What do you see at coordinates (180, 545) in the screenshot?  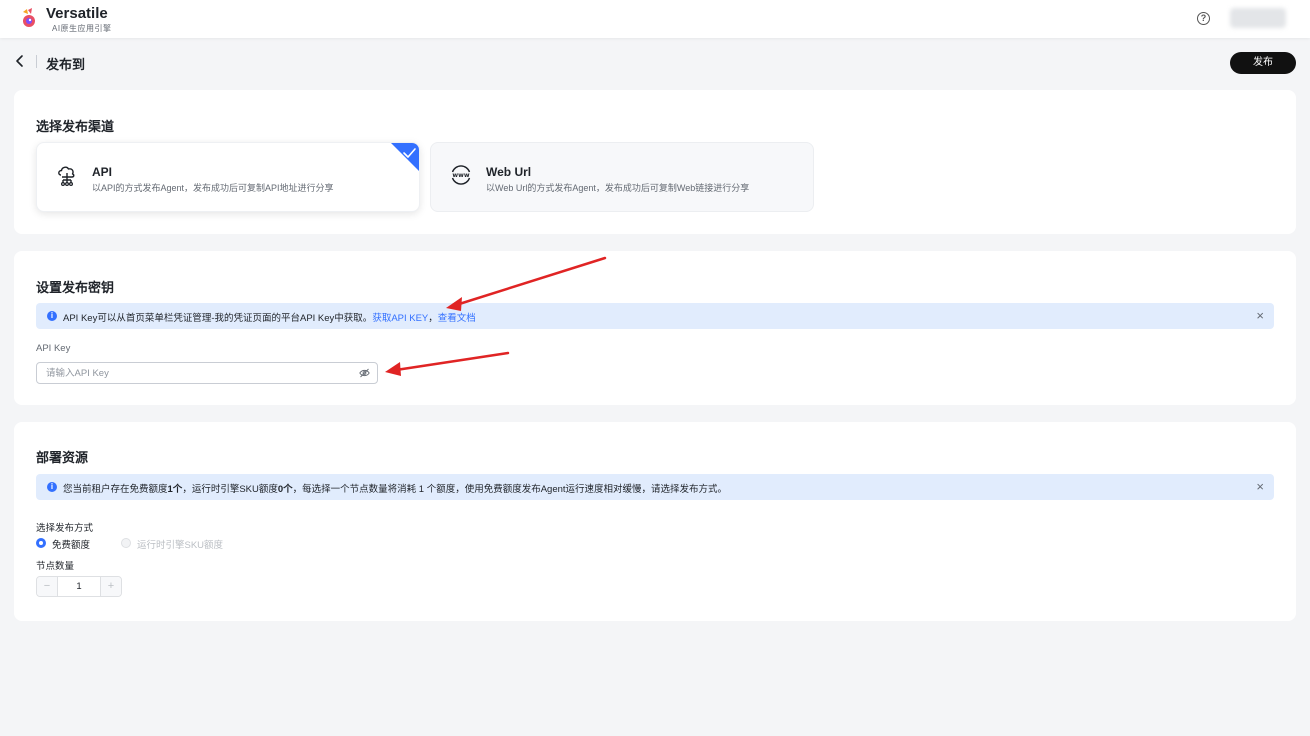 I see `radio-sku-quota-label: 运行时引擎SKU额度` at bounding box center [180, 545].